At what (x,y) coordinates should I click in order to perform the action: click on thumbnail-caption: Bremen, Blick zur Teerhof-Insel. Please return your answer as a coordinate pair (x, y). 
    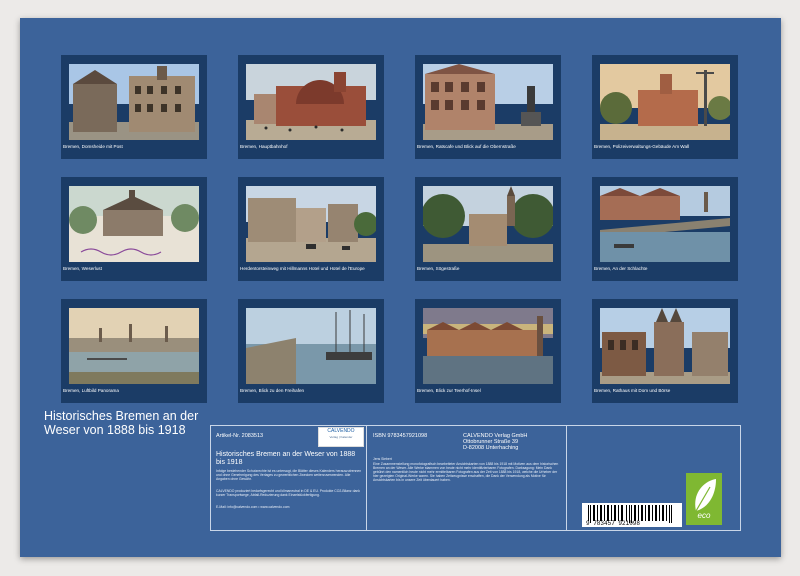
    Looking at the image, I should click on (449, 390).